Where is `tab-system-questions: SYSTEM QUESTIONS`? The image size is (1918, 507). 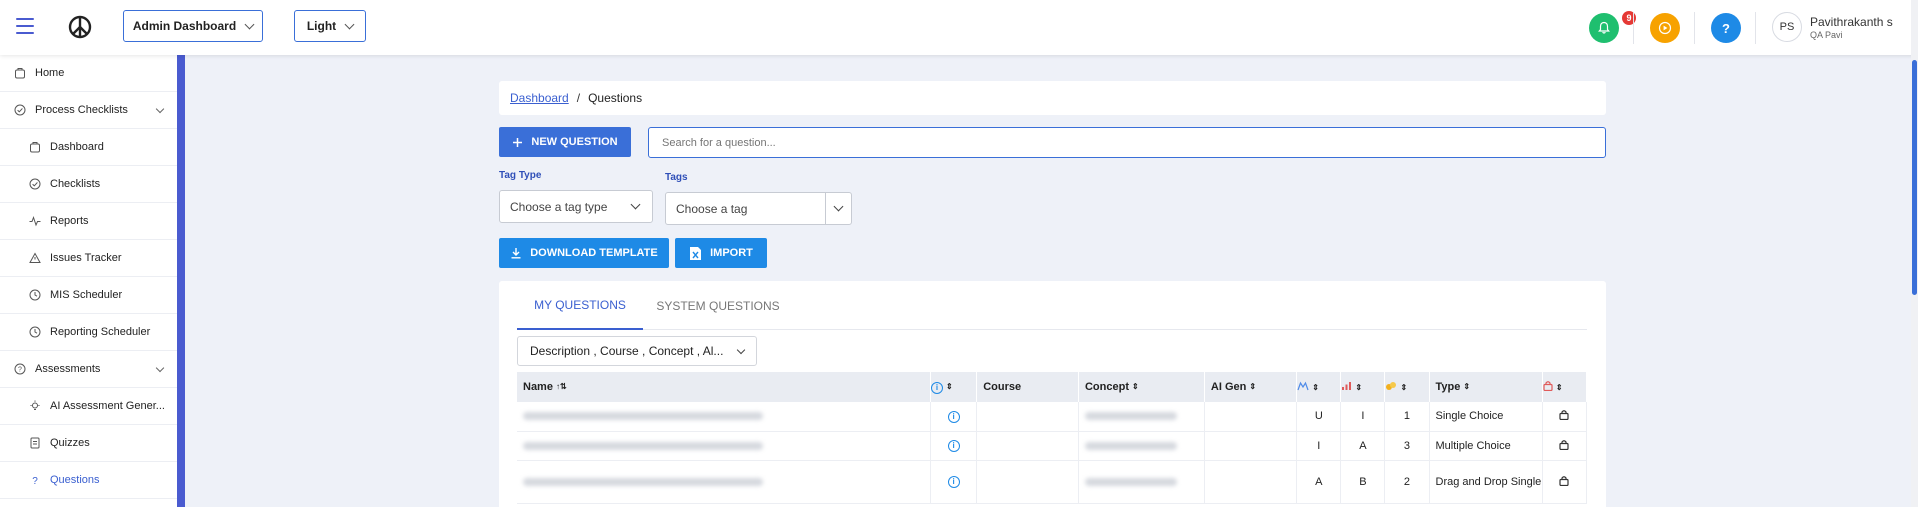 tab-system-questions: SYSTEM QUESTIONS is located at coordinates (718, 305).